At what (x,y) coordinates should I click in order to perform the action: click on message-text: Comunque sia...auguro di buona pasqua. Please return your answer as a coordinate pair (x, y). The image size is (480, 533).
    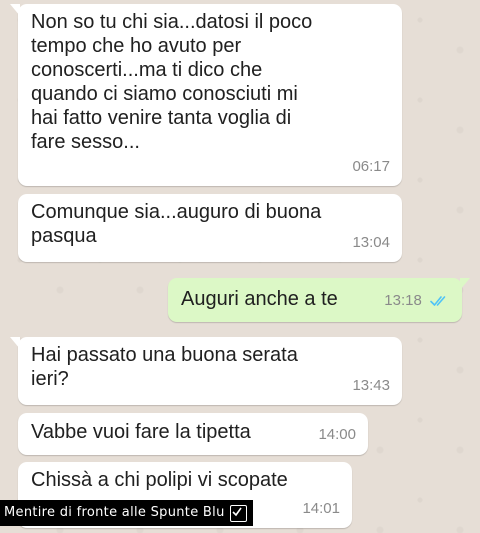
    Looking at the image, I should click on (176, 224).